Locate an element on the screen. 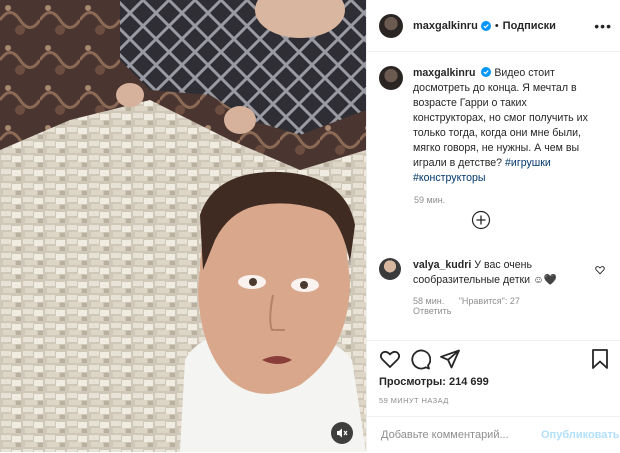  more-horizontal-icon: ••• is located at coordinates (603, 26).